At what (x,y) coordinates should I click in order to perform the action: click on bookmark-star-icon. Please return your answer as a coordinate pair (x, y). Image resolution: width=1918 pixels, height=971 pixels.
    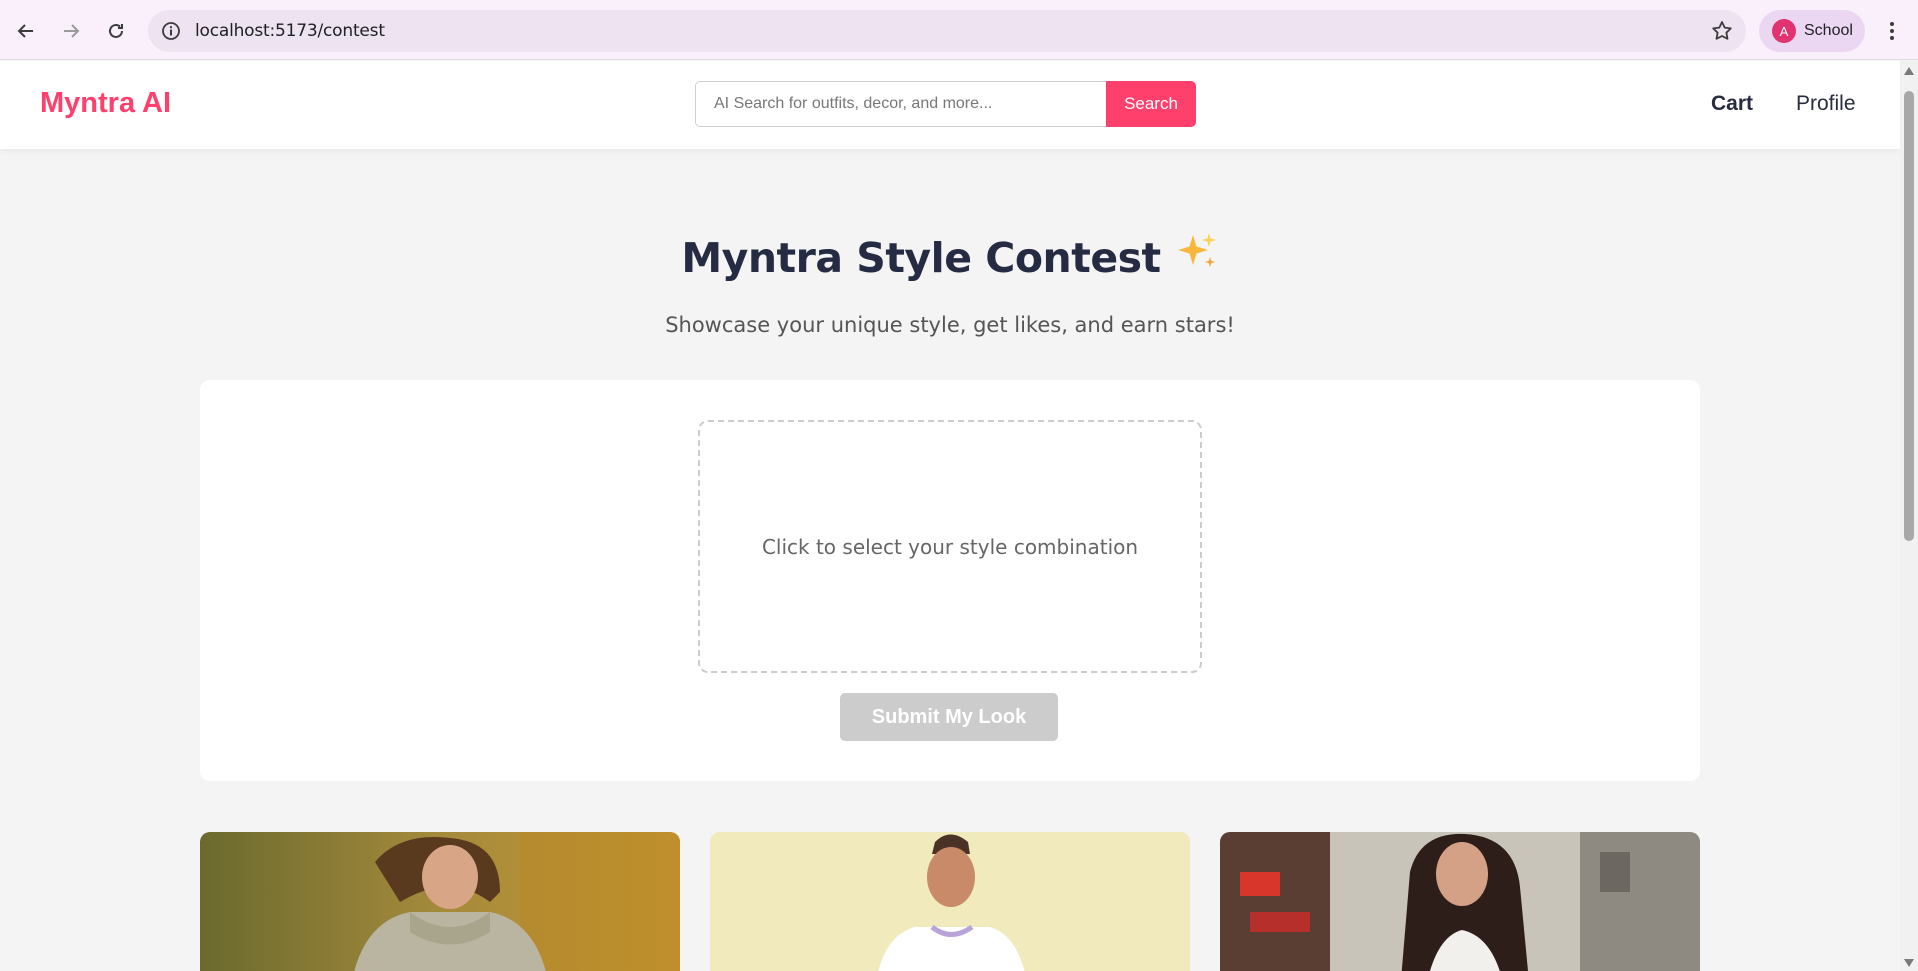
    Looking at the image, I should click on (1722, 31).